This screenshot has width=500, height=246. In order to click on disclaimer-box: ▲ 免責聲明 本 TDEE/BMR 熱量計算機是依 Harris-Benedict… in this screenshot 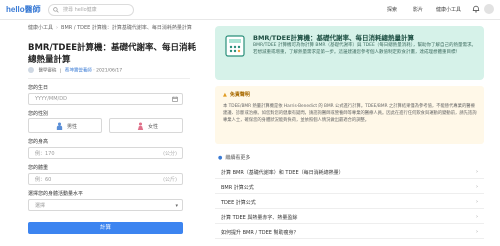, I will do `click(349, 115)`.